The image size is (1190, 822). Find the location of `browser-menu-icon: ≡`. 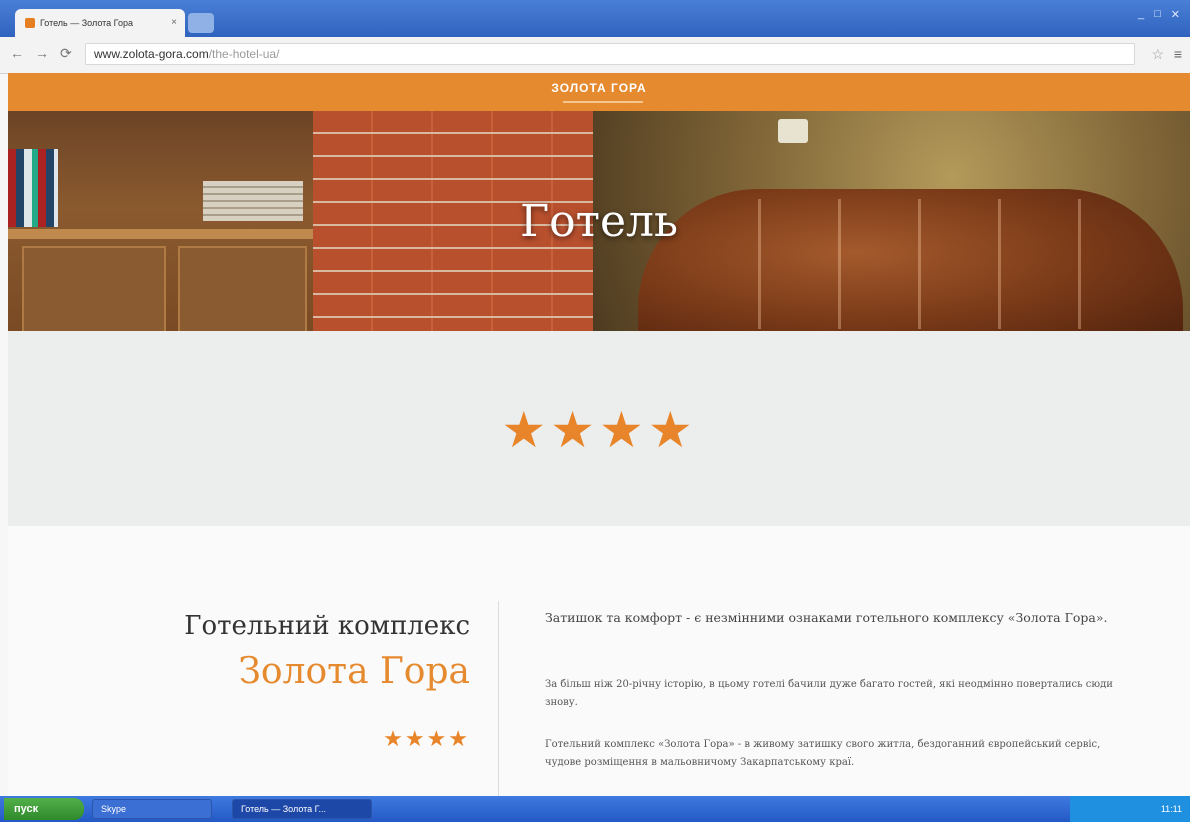

browser-menu-icon: ≡ is located at coordinates (1178, 54).